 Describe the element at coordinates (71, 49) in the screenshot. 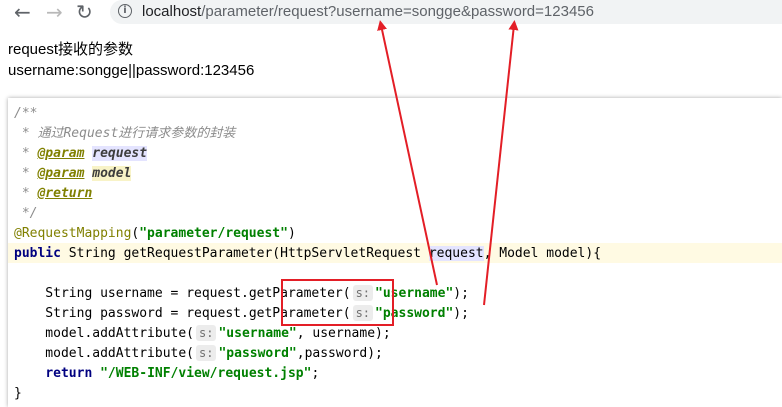

I see `response-heading: request接收的参数` at that location.